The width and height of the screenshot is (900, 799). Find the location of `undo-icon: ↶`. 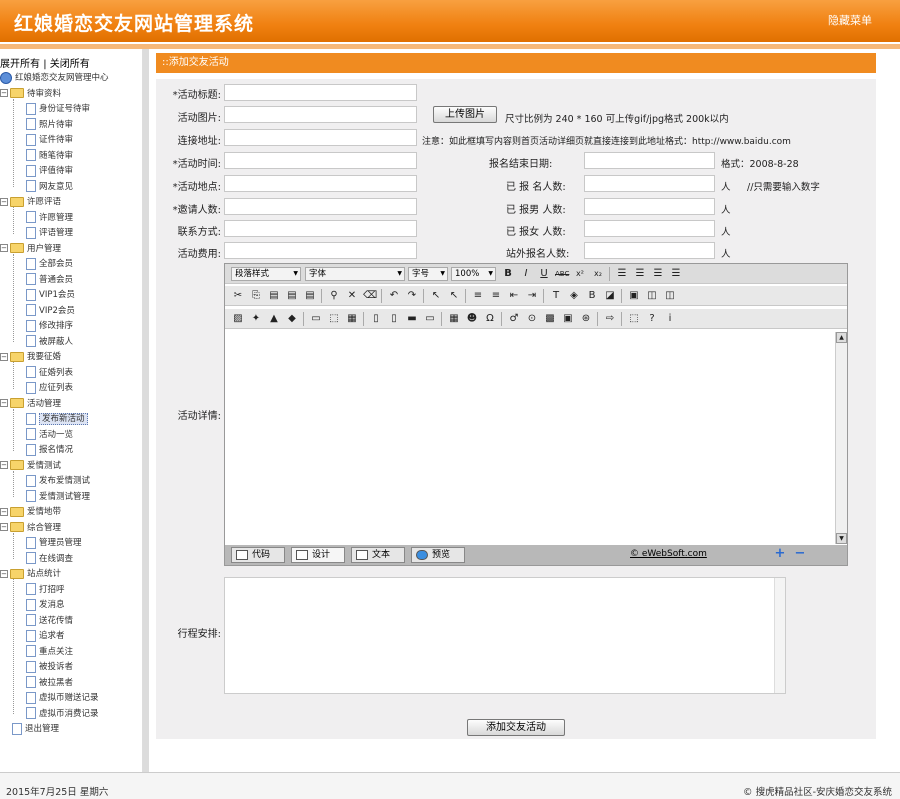

undo-icon: ↶ is located at coordinates (394, 296).